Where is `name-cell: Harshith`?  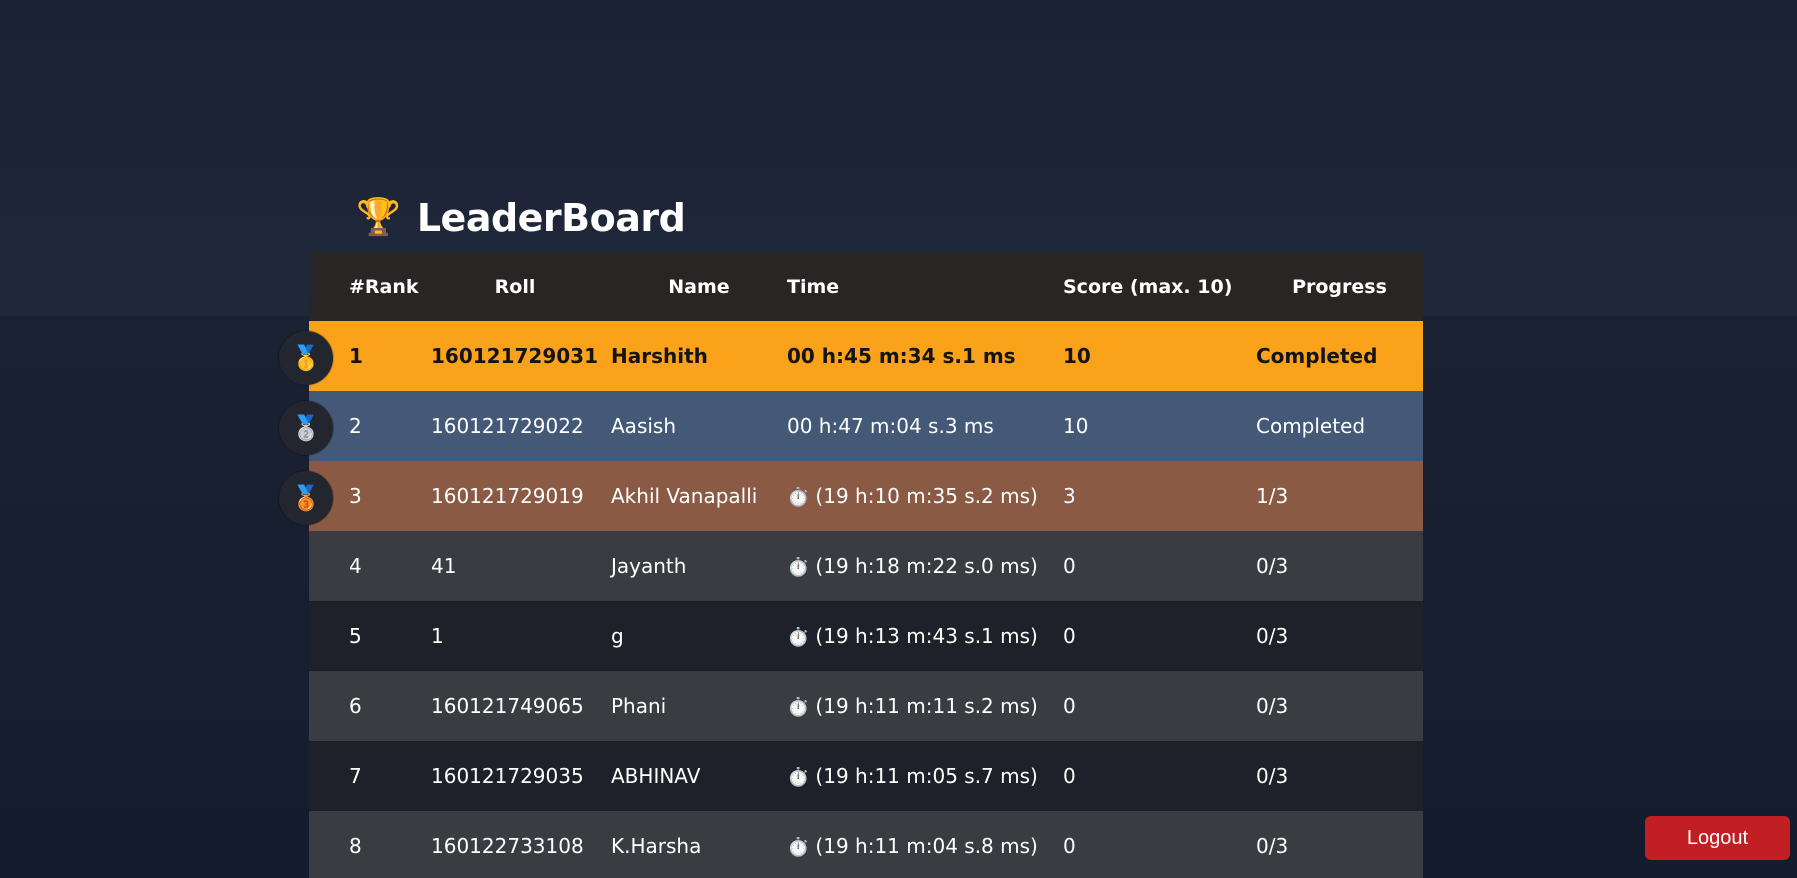
name-cell: Harshith is located at coordinates (659, 356).